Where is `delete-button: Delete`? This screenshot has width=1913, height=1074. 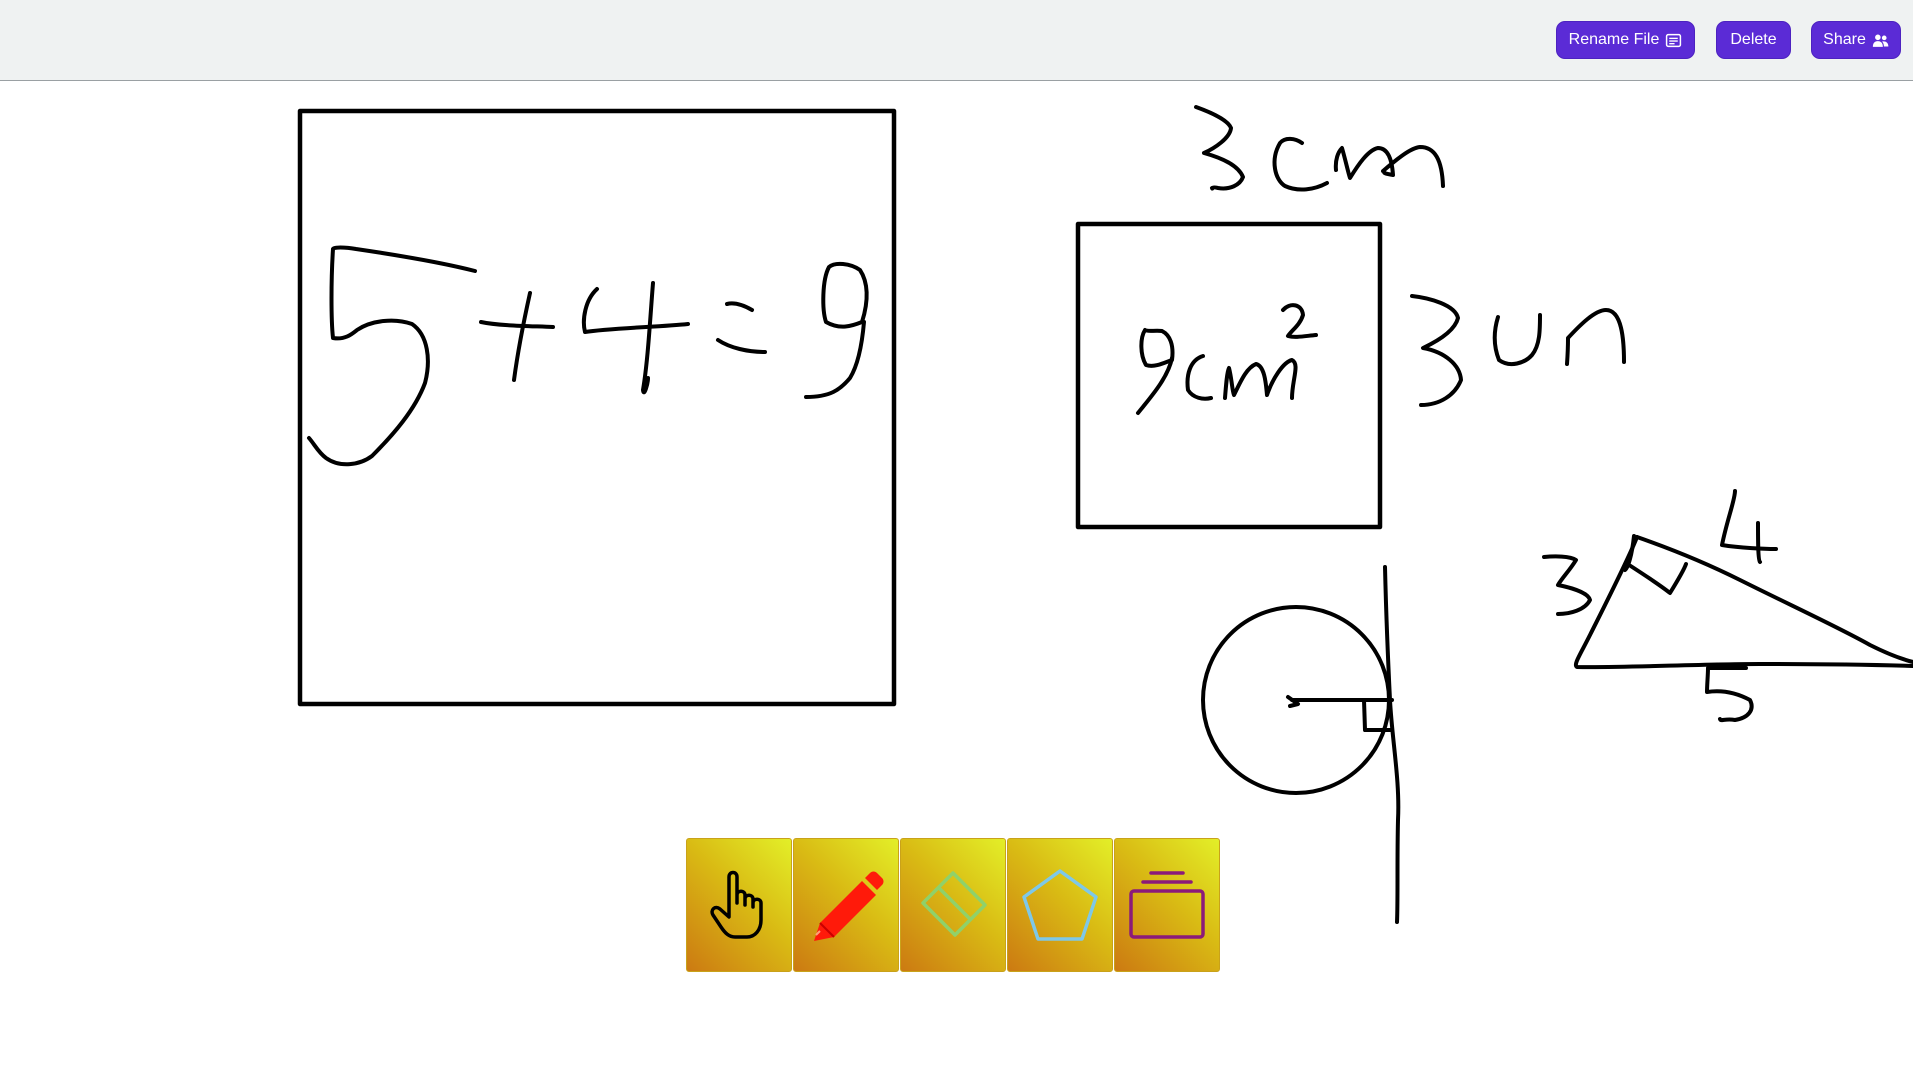
delete-button: Delete is located at coordinates (1753, 40).